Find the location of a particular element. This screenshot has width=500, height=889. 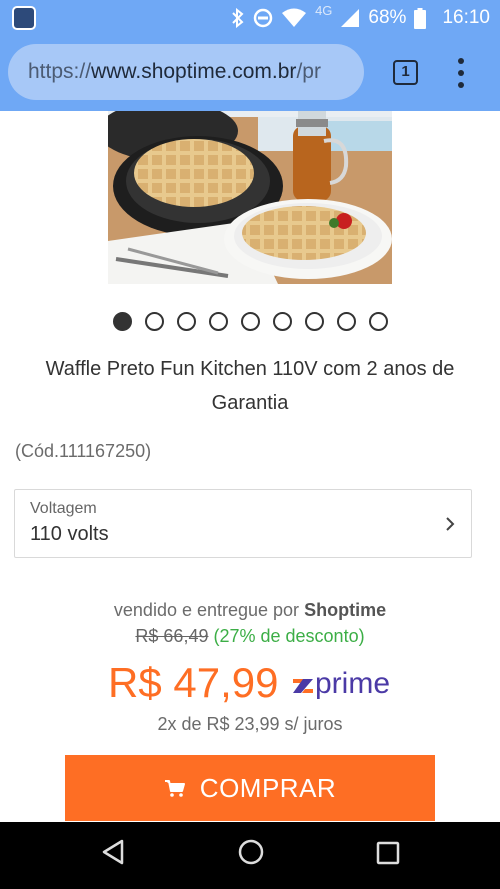

seller-info: vendido e entregue por Shoptime is located at coordinates (250, 610).